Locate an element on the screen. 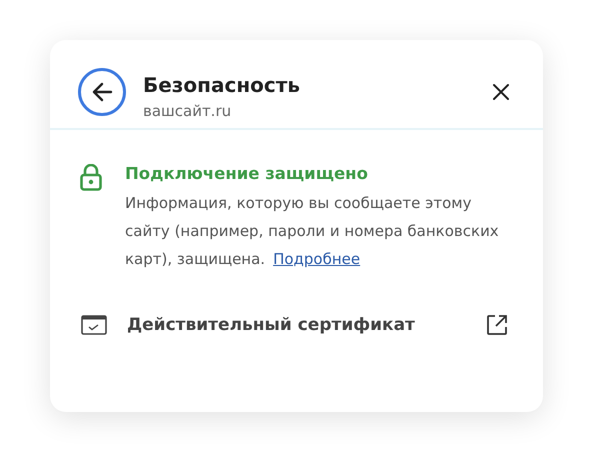 Image resolution: width=593 pixels, height=472 pixels. status-heading: Подключение защищено is located at coordinates (247, 173).